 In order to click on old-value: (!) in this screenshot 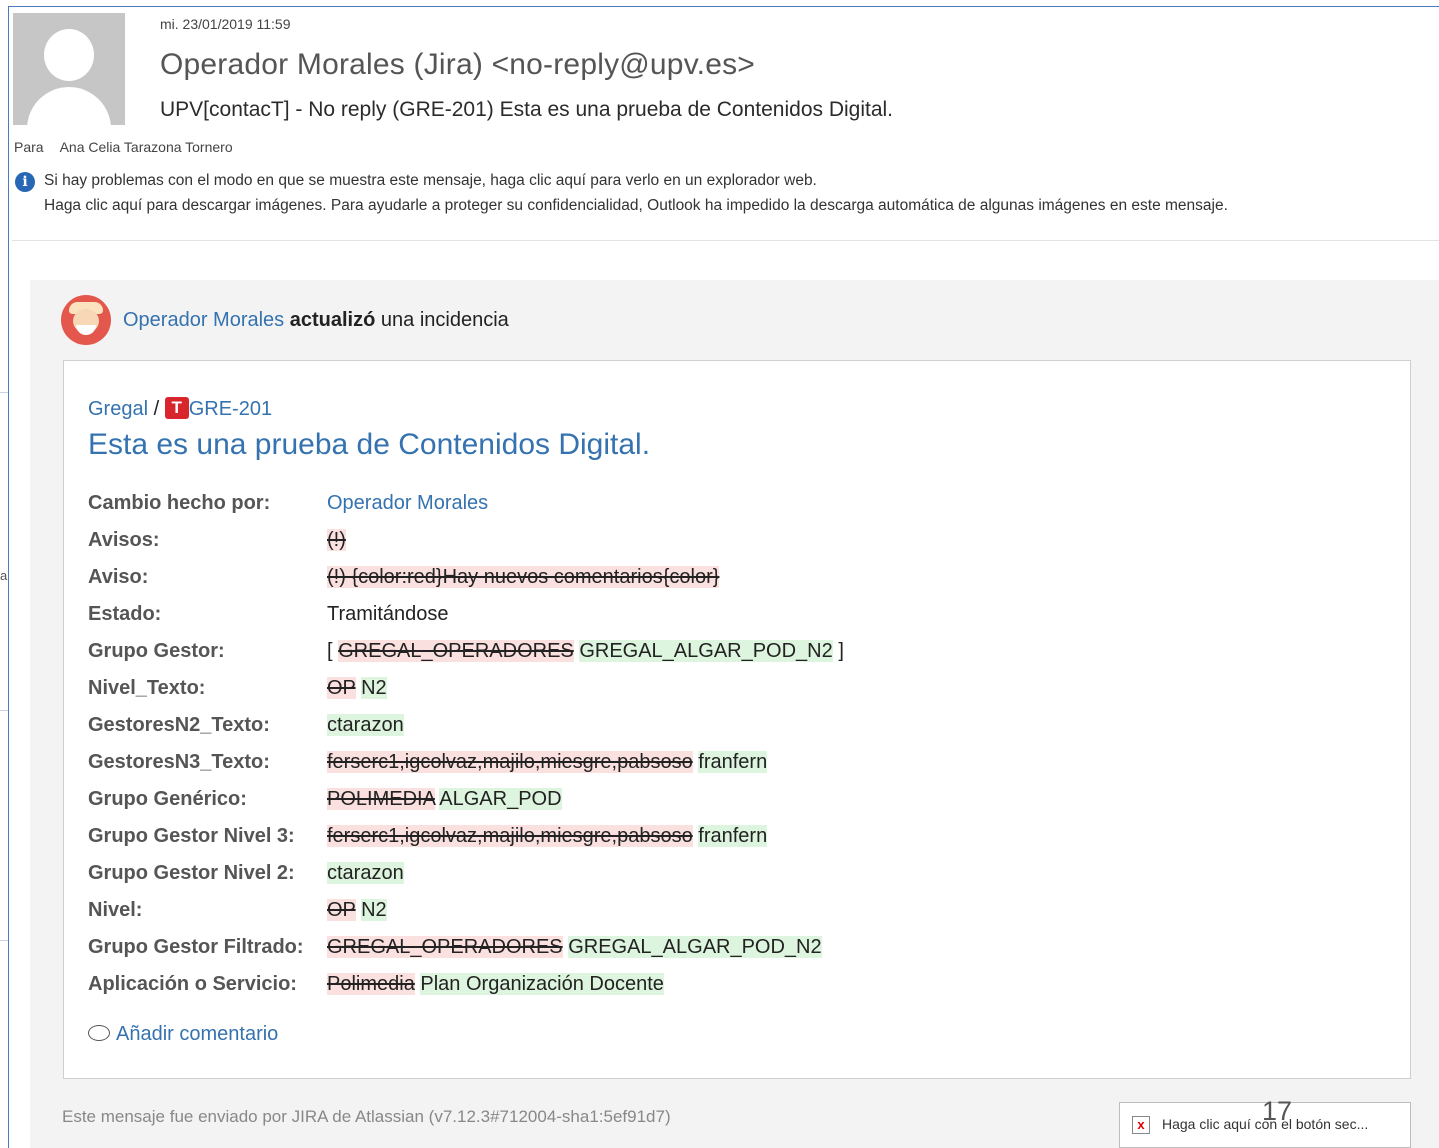, I will do `click(336, 540)`.